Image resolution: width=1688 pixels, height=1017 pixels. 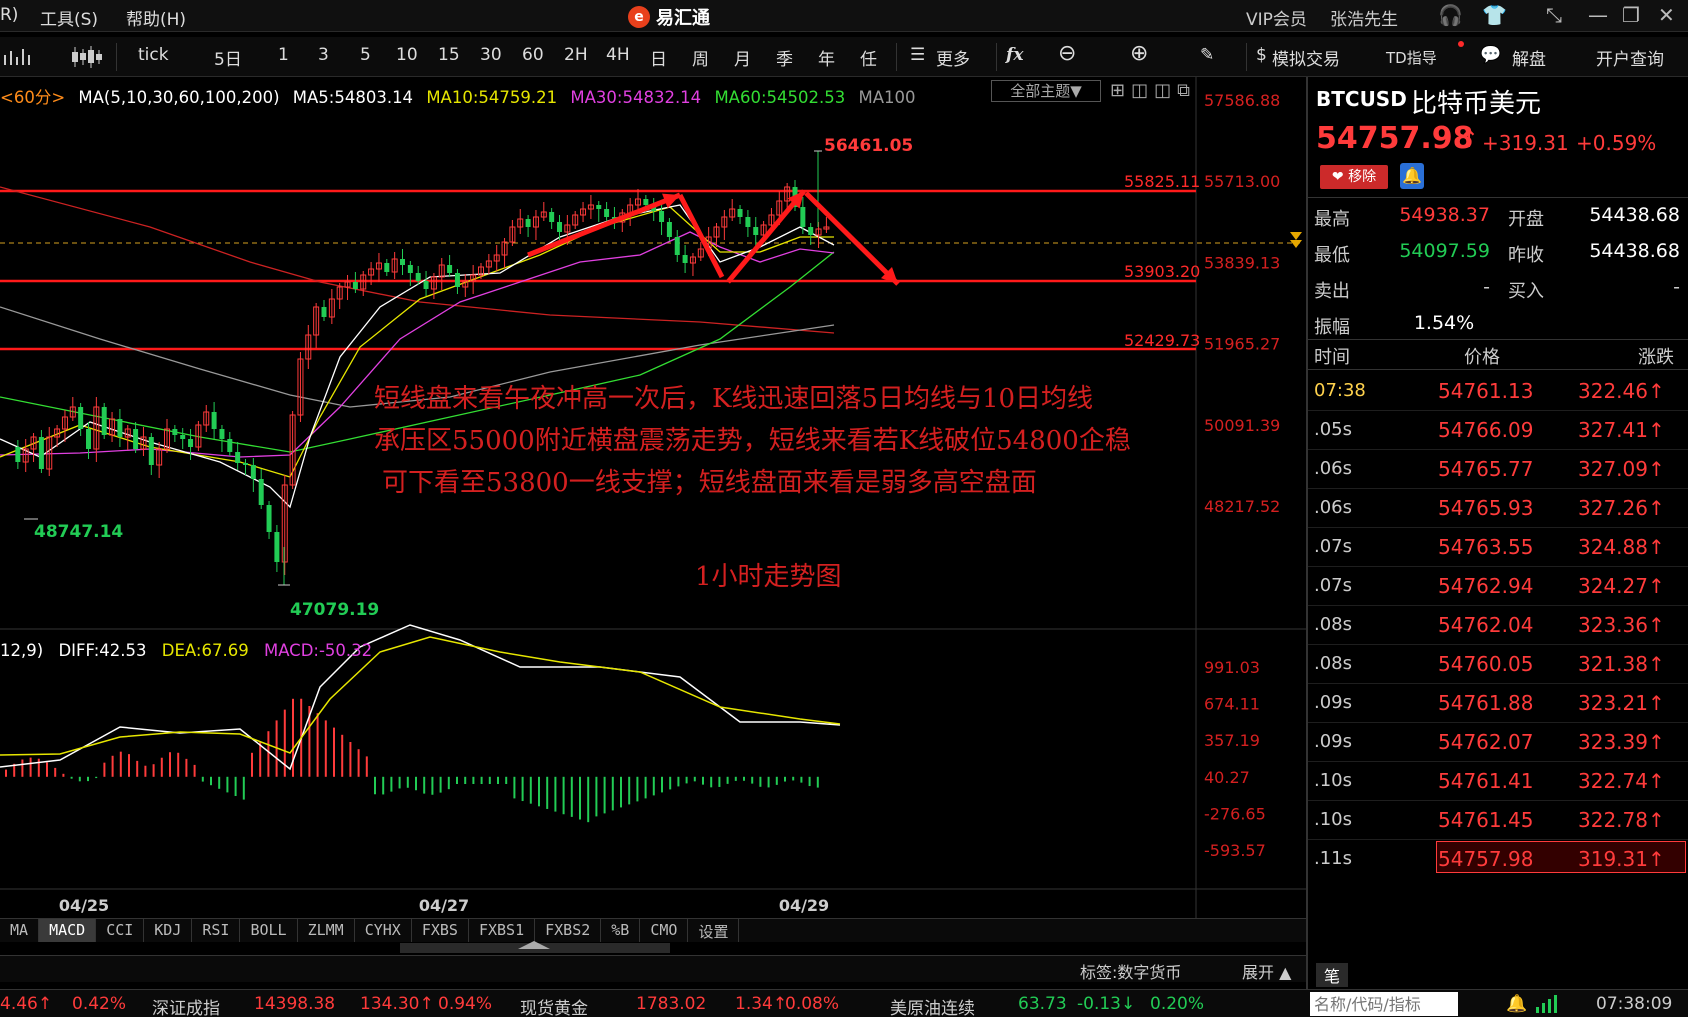 What do you see at coordinates (568, 930) in the screenshot?
I see `ind-tab-fxbs2: FXBS2` at bounding box center [568, 930].